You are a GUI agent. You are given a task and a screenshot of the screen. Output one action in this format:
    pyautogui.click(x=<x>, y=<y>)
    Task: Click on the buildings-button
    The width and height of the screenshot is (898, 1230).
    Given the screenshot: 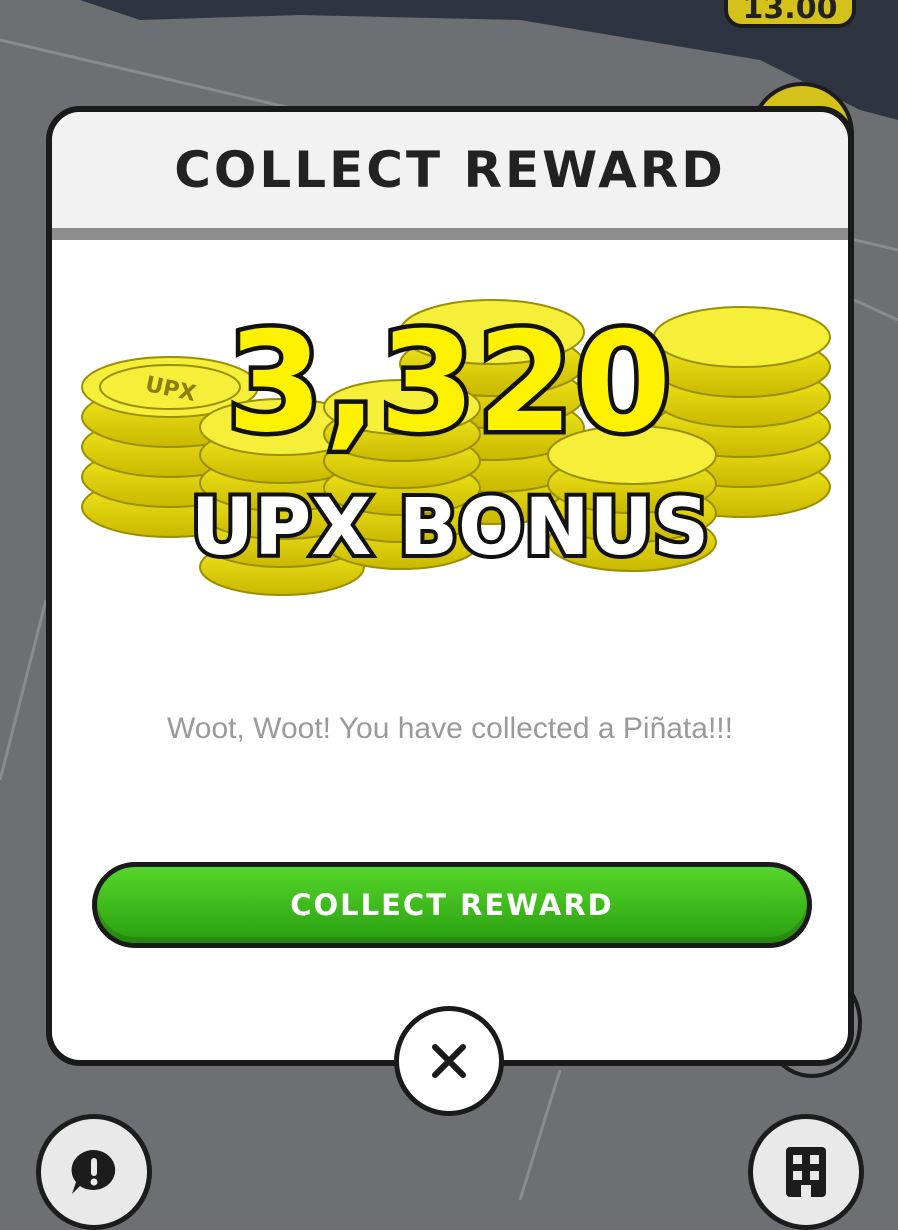 What is the action you would take?
    pyautogui.click(x=806, y=1172)
    